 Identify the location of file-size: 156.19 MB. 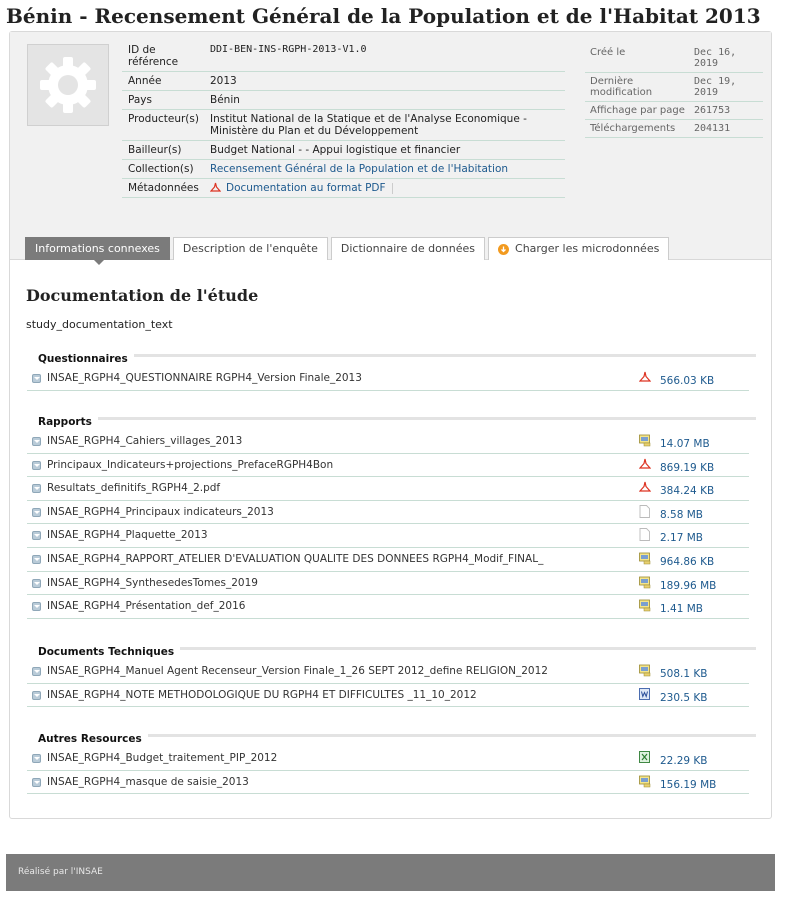
(688, 785).